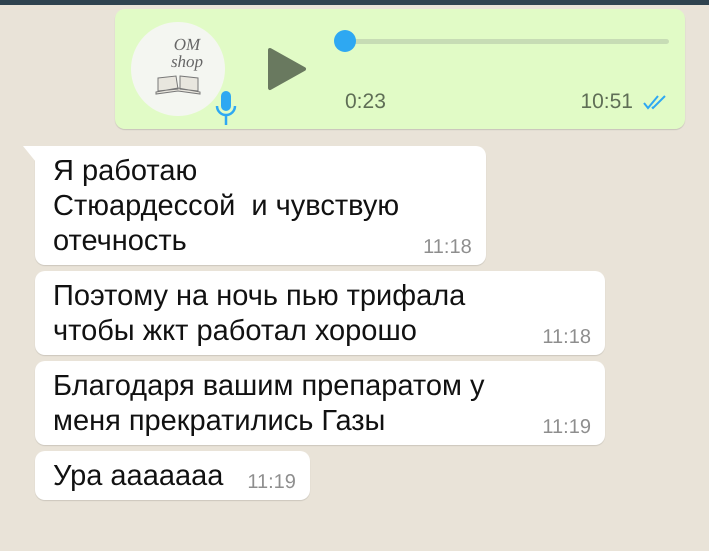  I want to click on audio-slider, so click(501, 41).